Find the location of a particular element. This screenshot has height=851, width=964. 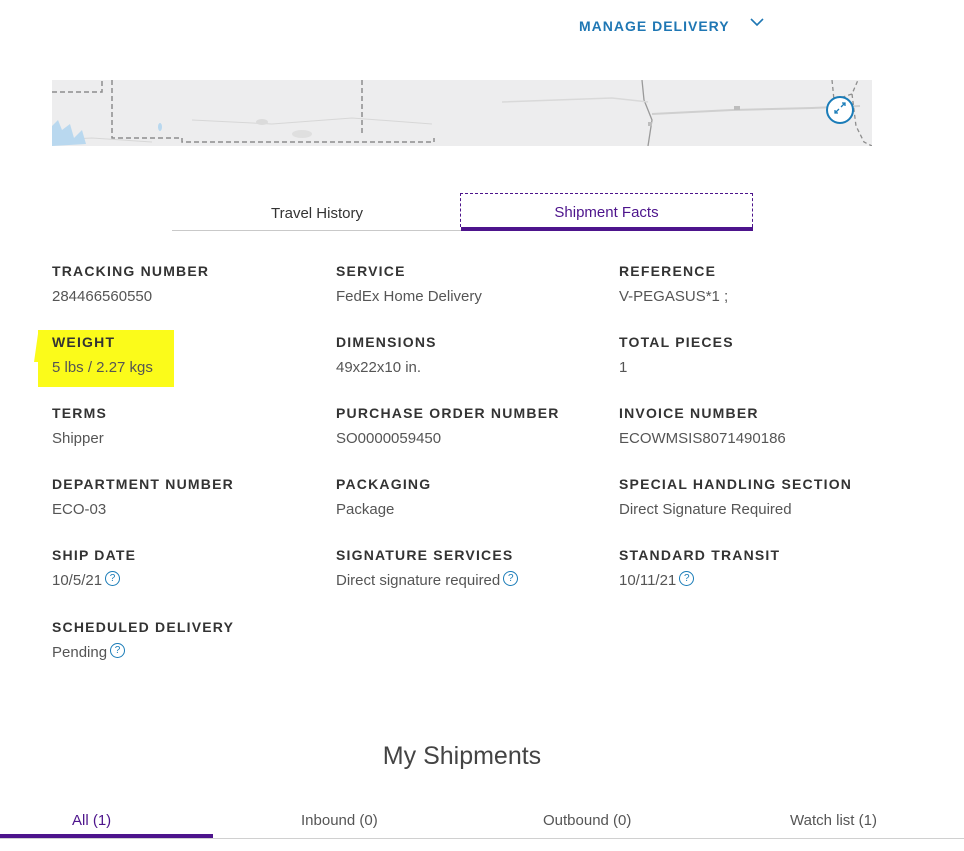

fact-label: DEPARTMENT NUMBER is located at coordinates (143, 484).